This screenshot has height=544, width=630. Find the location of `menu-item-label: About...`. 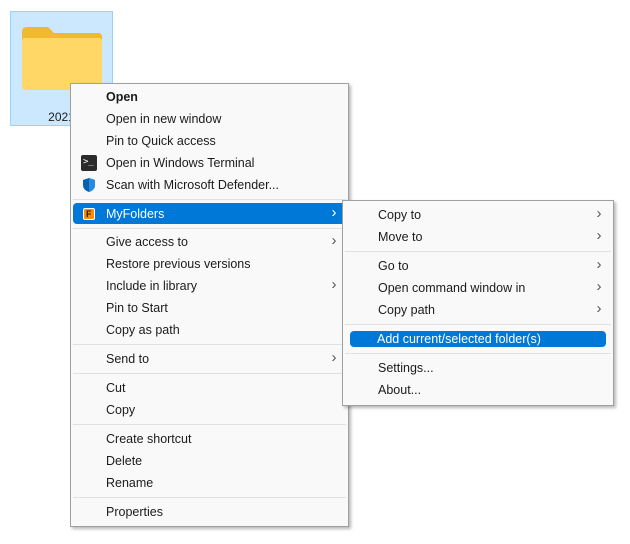

menu-item-label: About... is located at coordinates (400, 390).